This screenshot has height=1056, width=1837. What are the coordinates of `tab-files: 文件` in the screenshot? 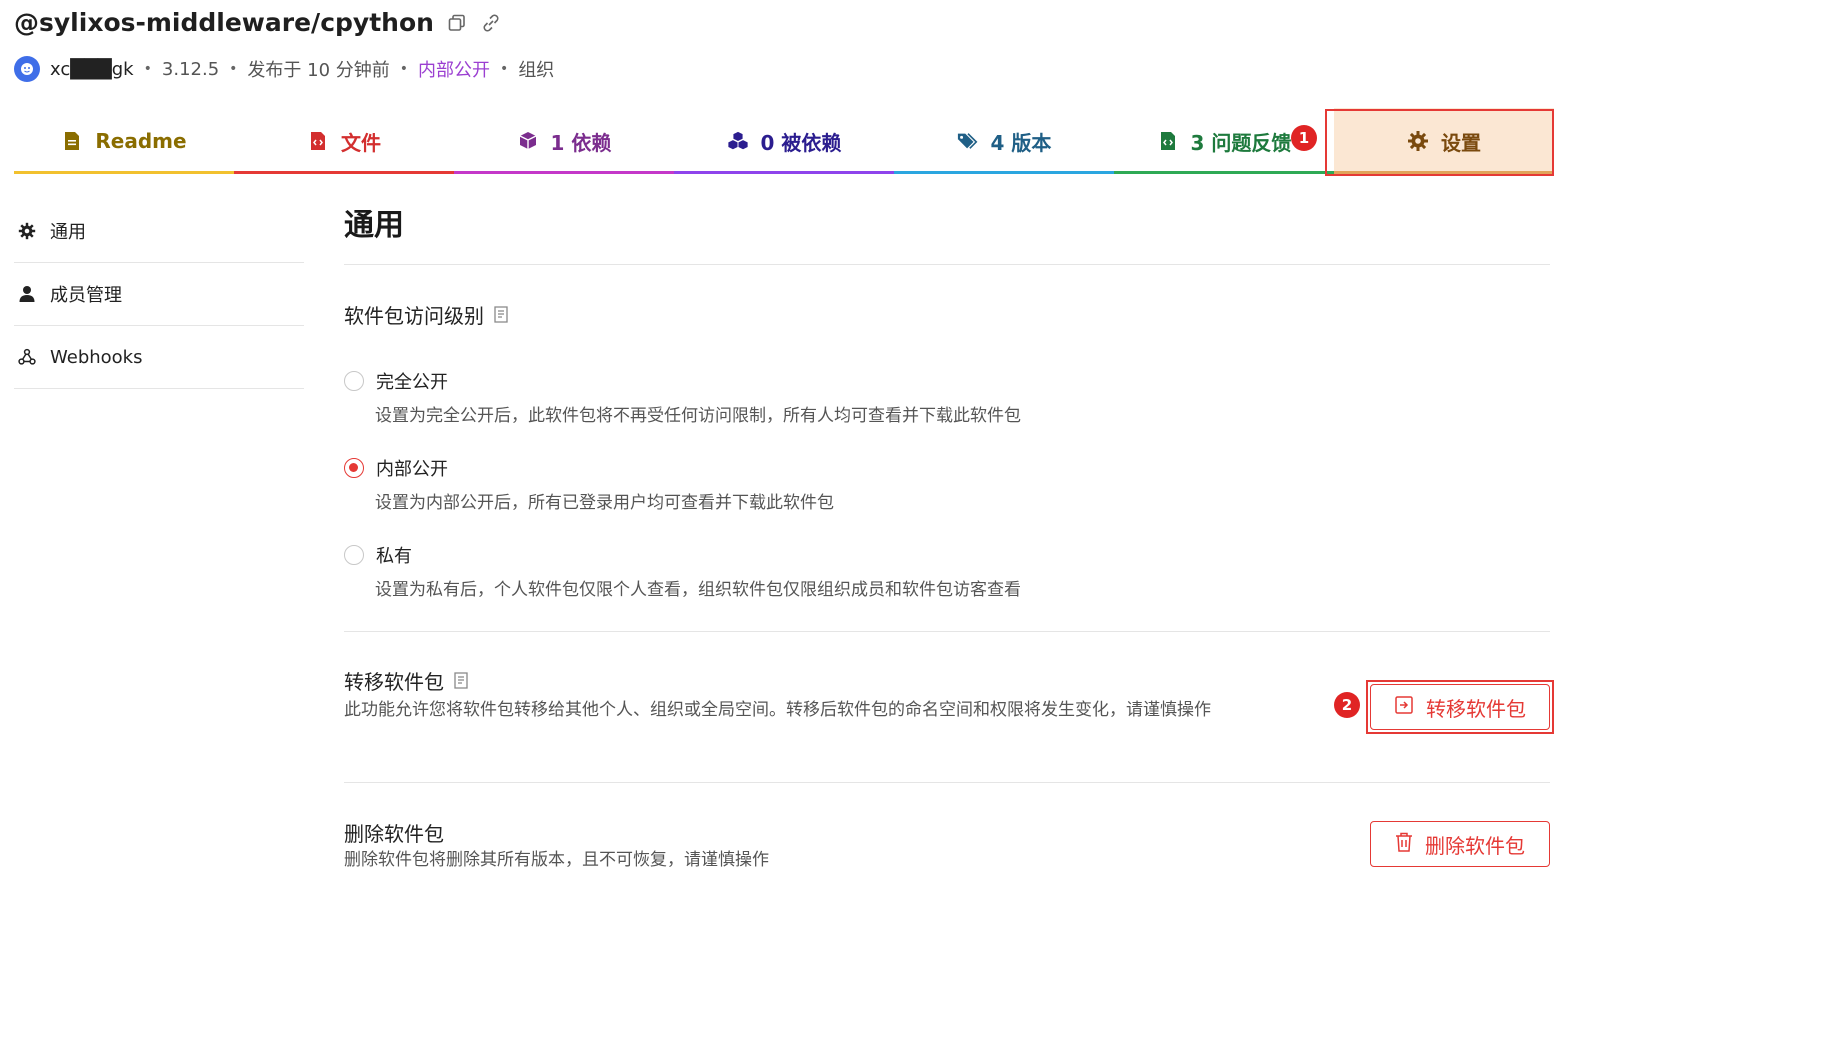 It's located at (344, 141).